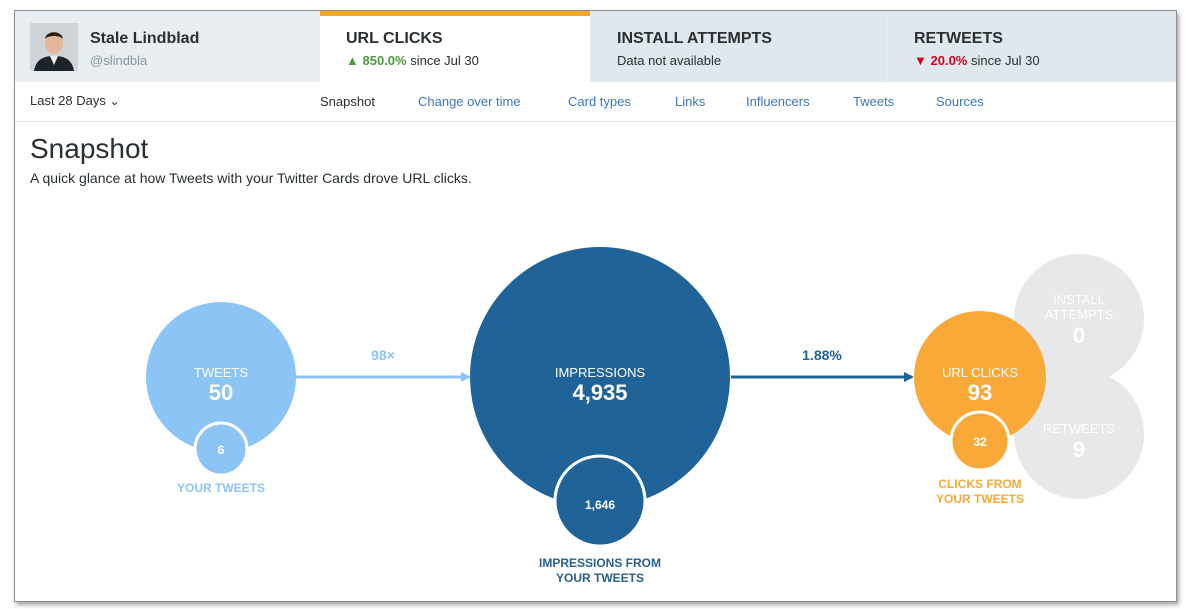  Describe the element at coordinates (221, 372) in the screenshot. I see `tweets-label: TWEETS` at that location.